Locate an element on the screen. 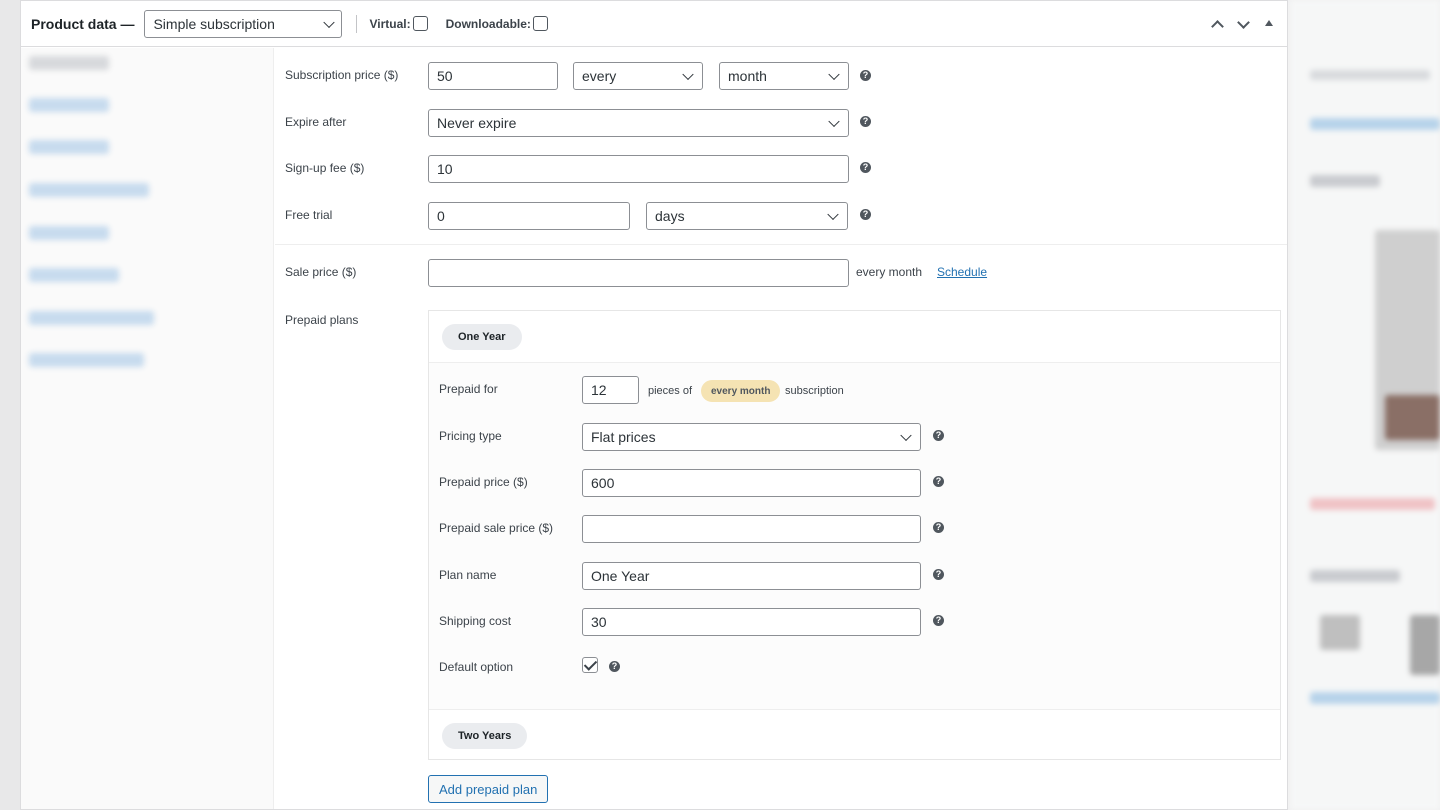 This screenshot has height=810, width=1440. blurred-side-metaboxes is located at coordinates (1365, 405).